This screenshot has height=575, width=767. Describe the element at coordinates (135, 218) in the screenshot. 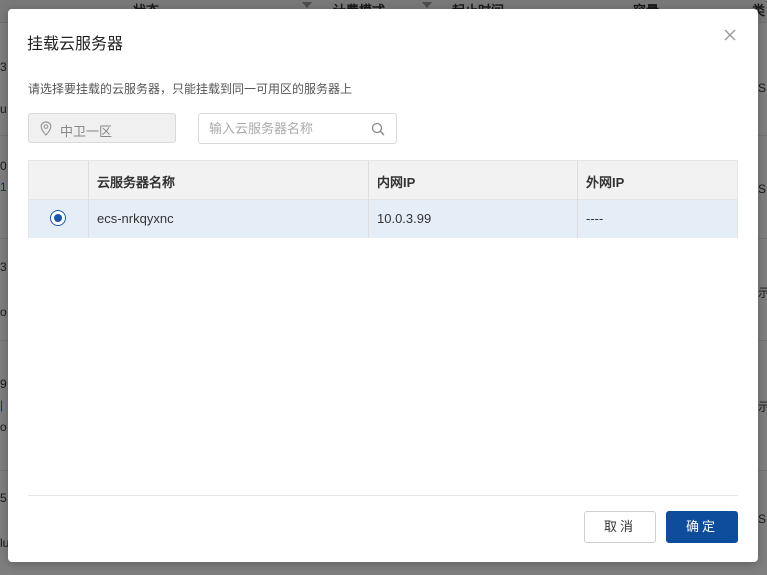

I see `server-name-cell: ecs-nrkqyxnc` at that location.